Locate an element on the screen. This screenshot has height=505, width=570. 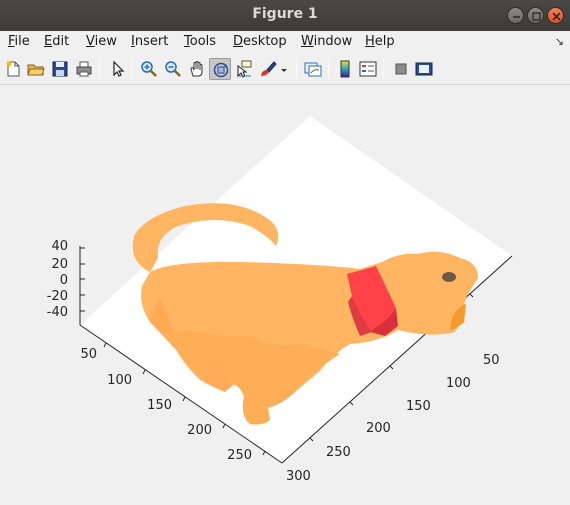
new-file-icon is located at coordinates (13, 69).